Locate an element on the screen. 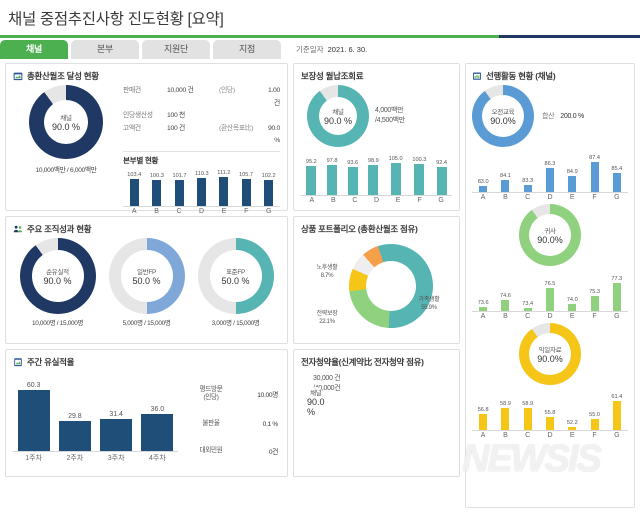 Image resolution: width=640 pixels, height=512 pixels. portfolio-callout-retirement: 노후생활 8.7% is located at coordinates (327, 272).